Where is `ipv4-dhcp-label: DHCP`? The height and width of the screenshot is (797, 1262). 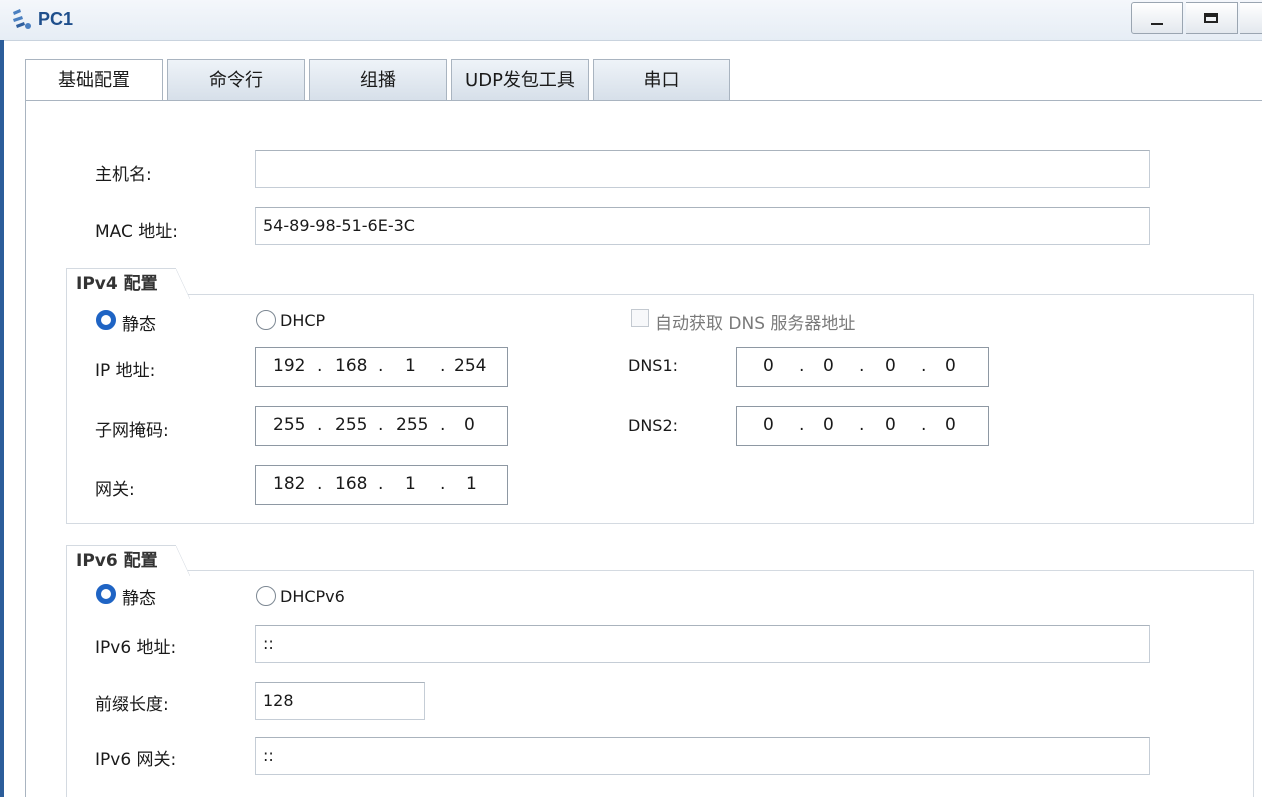 ipv4-dhcp-label: DHCP is located at coordinates (303, 320).